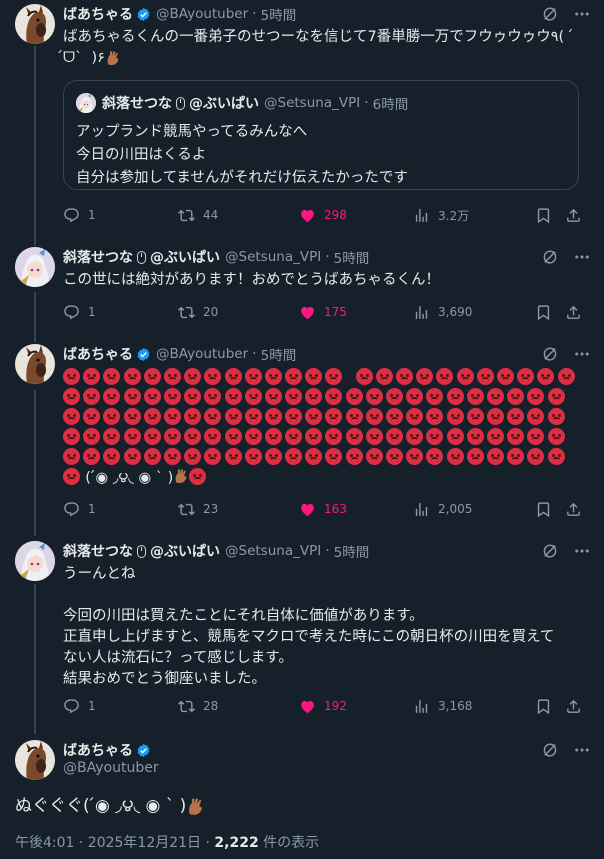 The image size is (604, 859). I want to click on retweet-button: 28, so click(198, 706).